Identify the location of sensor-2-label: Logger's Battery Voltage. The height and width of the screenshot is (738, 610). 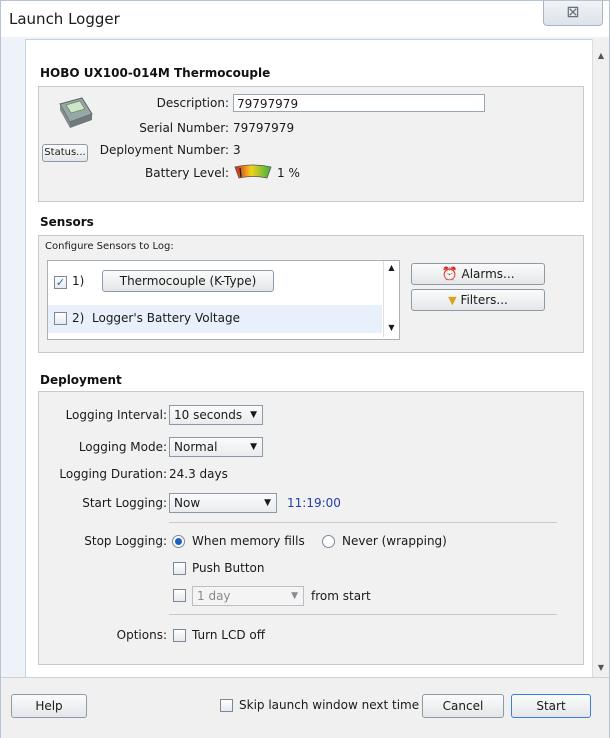
(166, 318).